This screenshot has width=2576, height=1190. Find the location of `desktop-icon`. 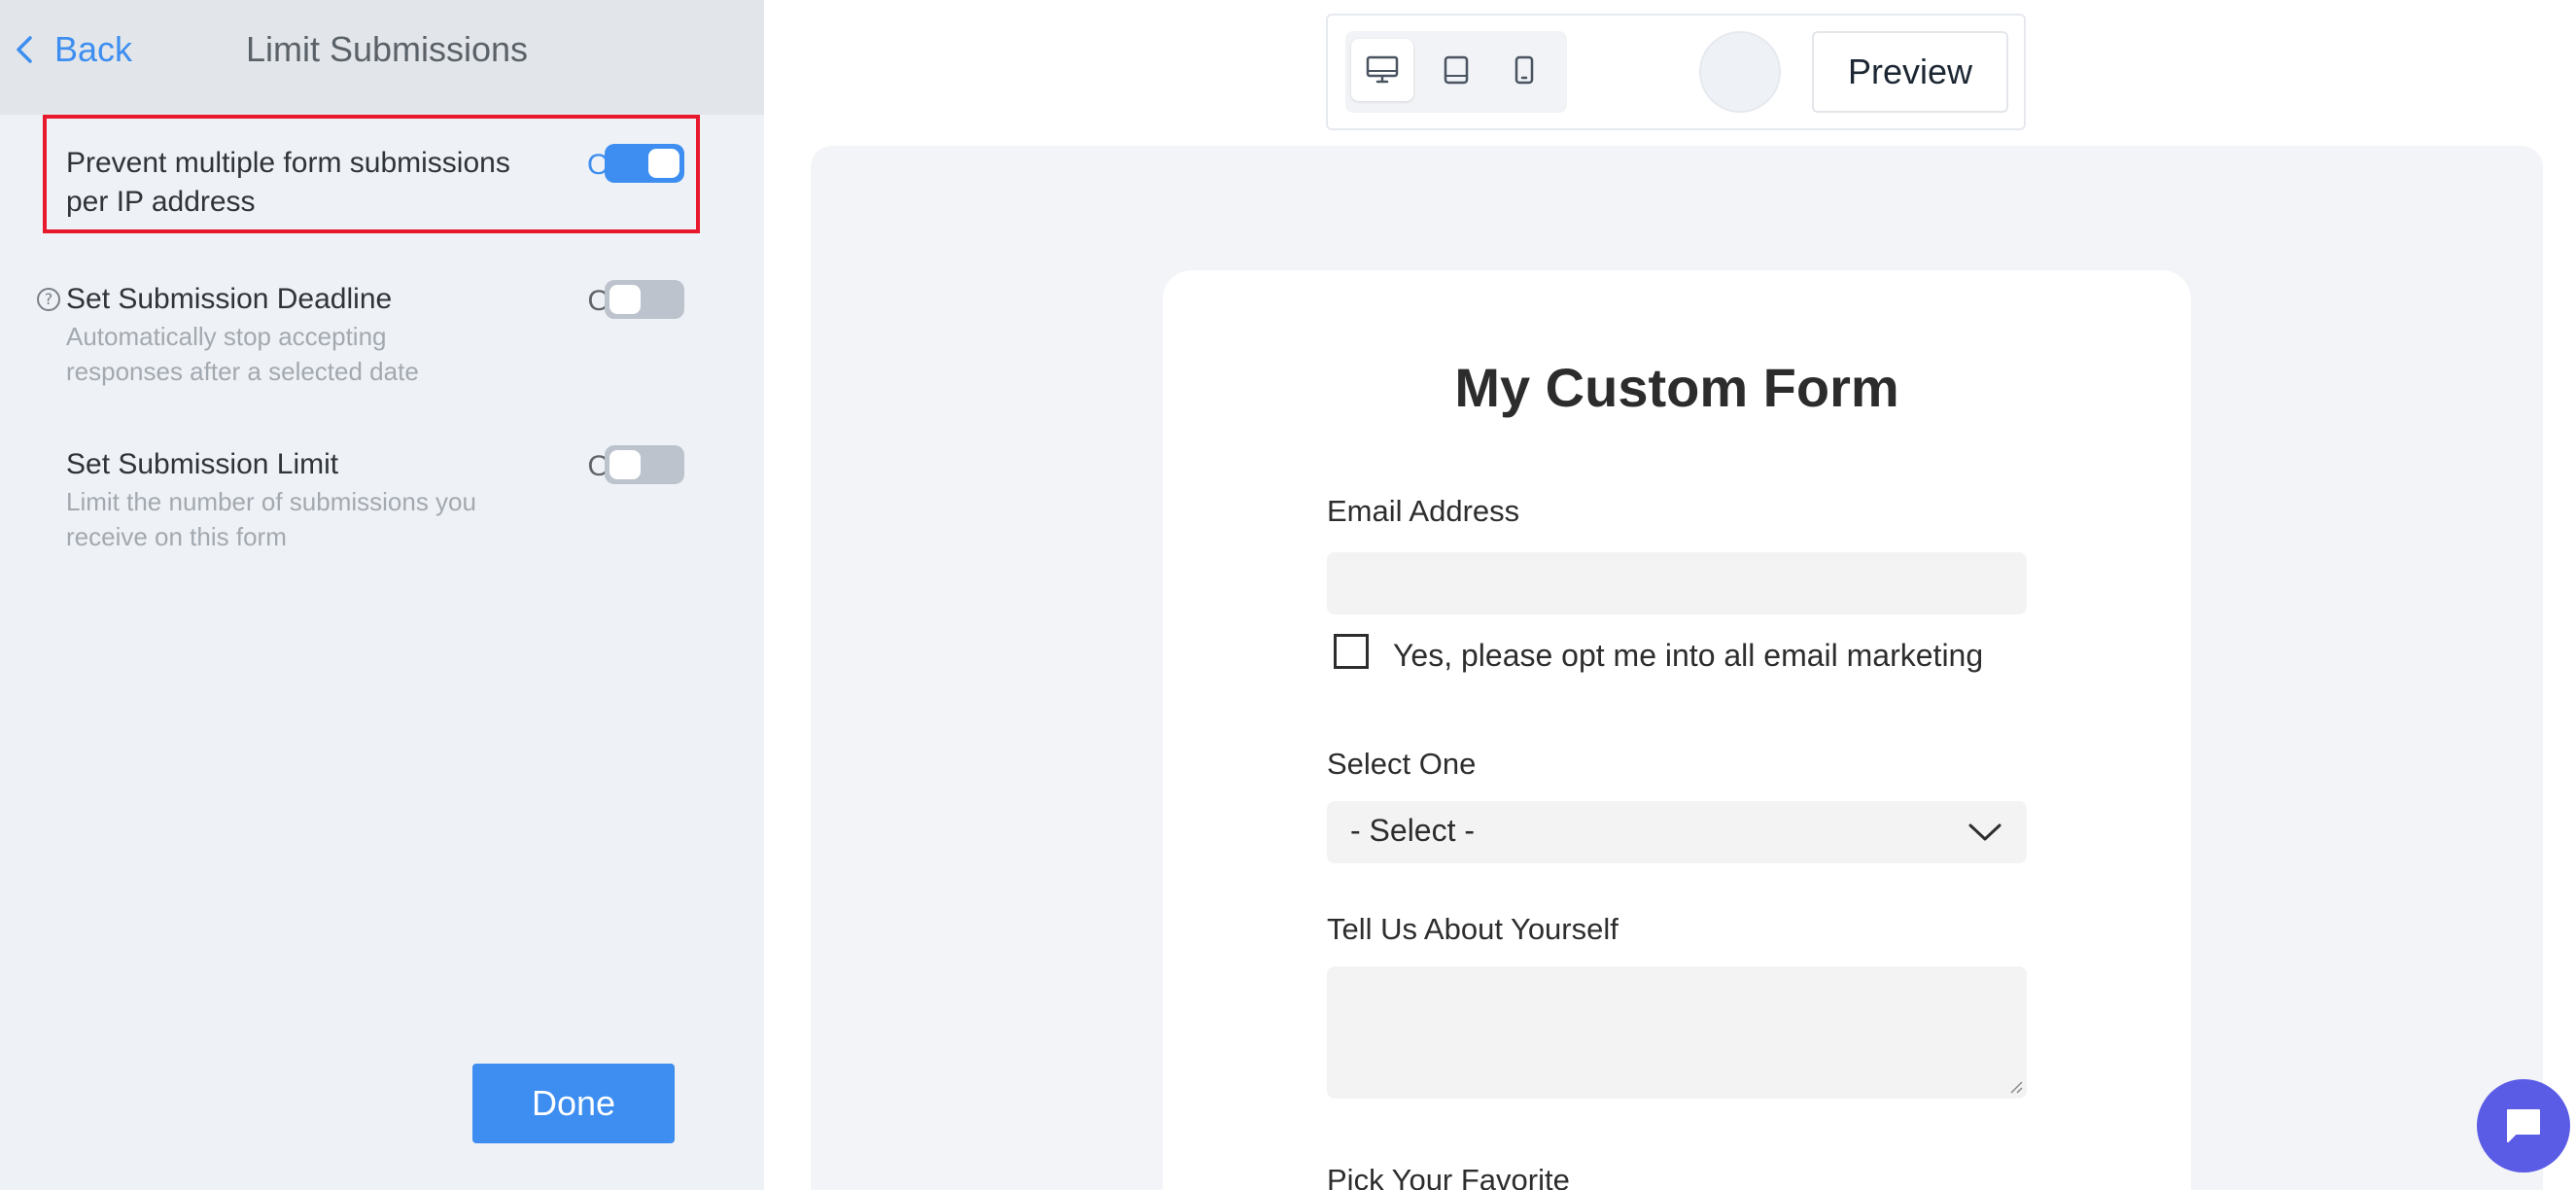

desktop-icon is located at coordinates (1382, 69).